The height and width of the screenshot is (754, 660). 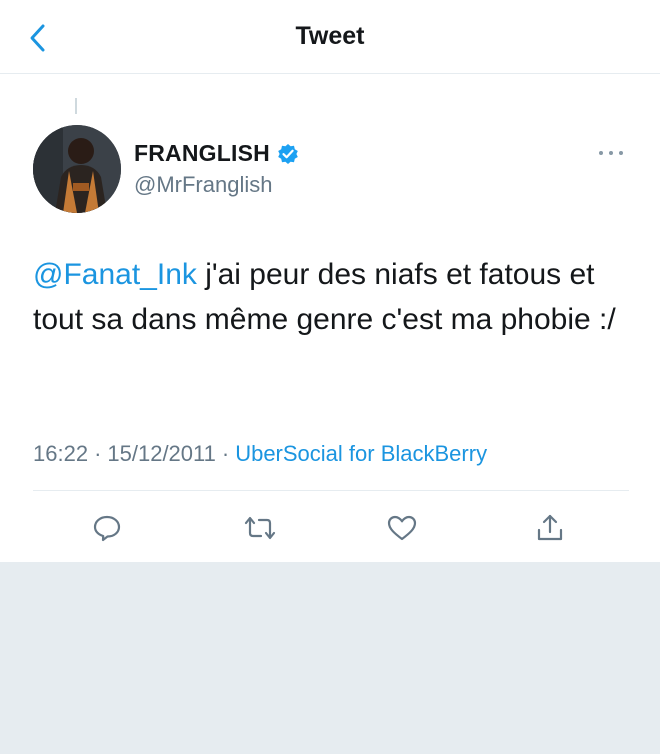 I want to click on author-name-row: FRANGLISH, so click(x=216, y=153).